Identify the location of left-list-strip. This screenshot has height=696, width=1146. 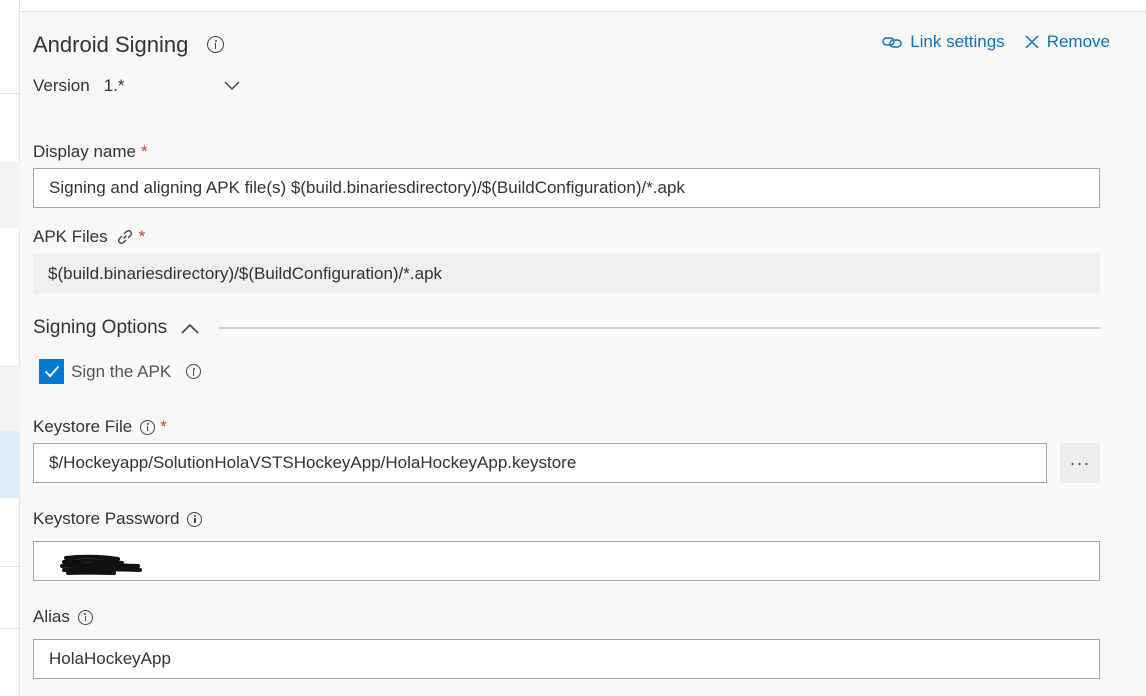
(10, 348).